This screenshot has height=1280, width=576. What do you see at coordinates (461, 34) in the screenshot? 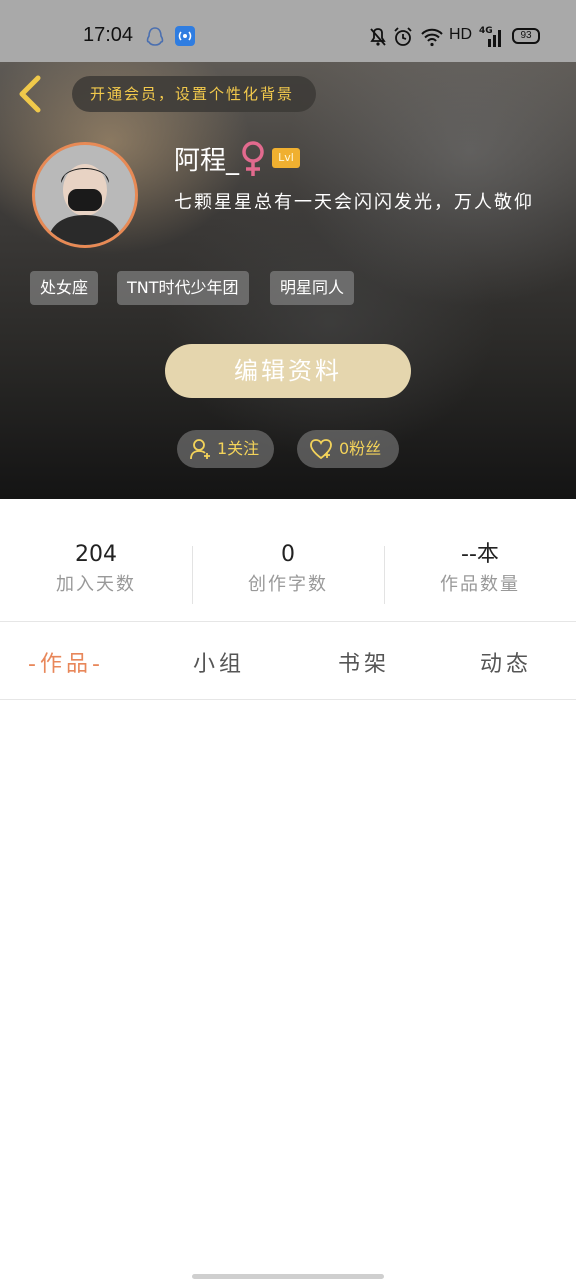
I see `network-type: HD` at bounding box center [461, 34].